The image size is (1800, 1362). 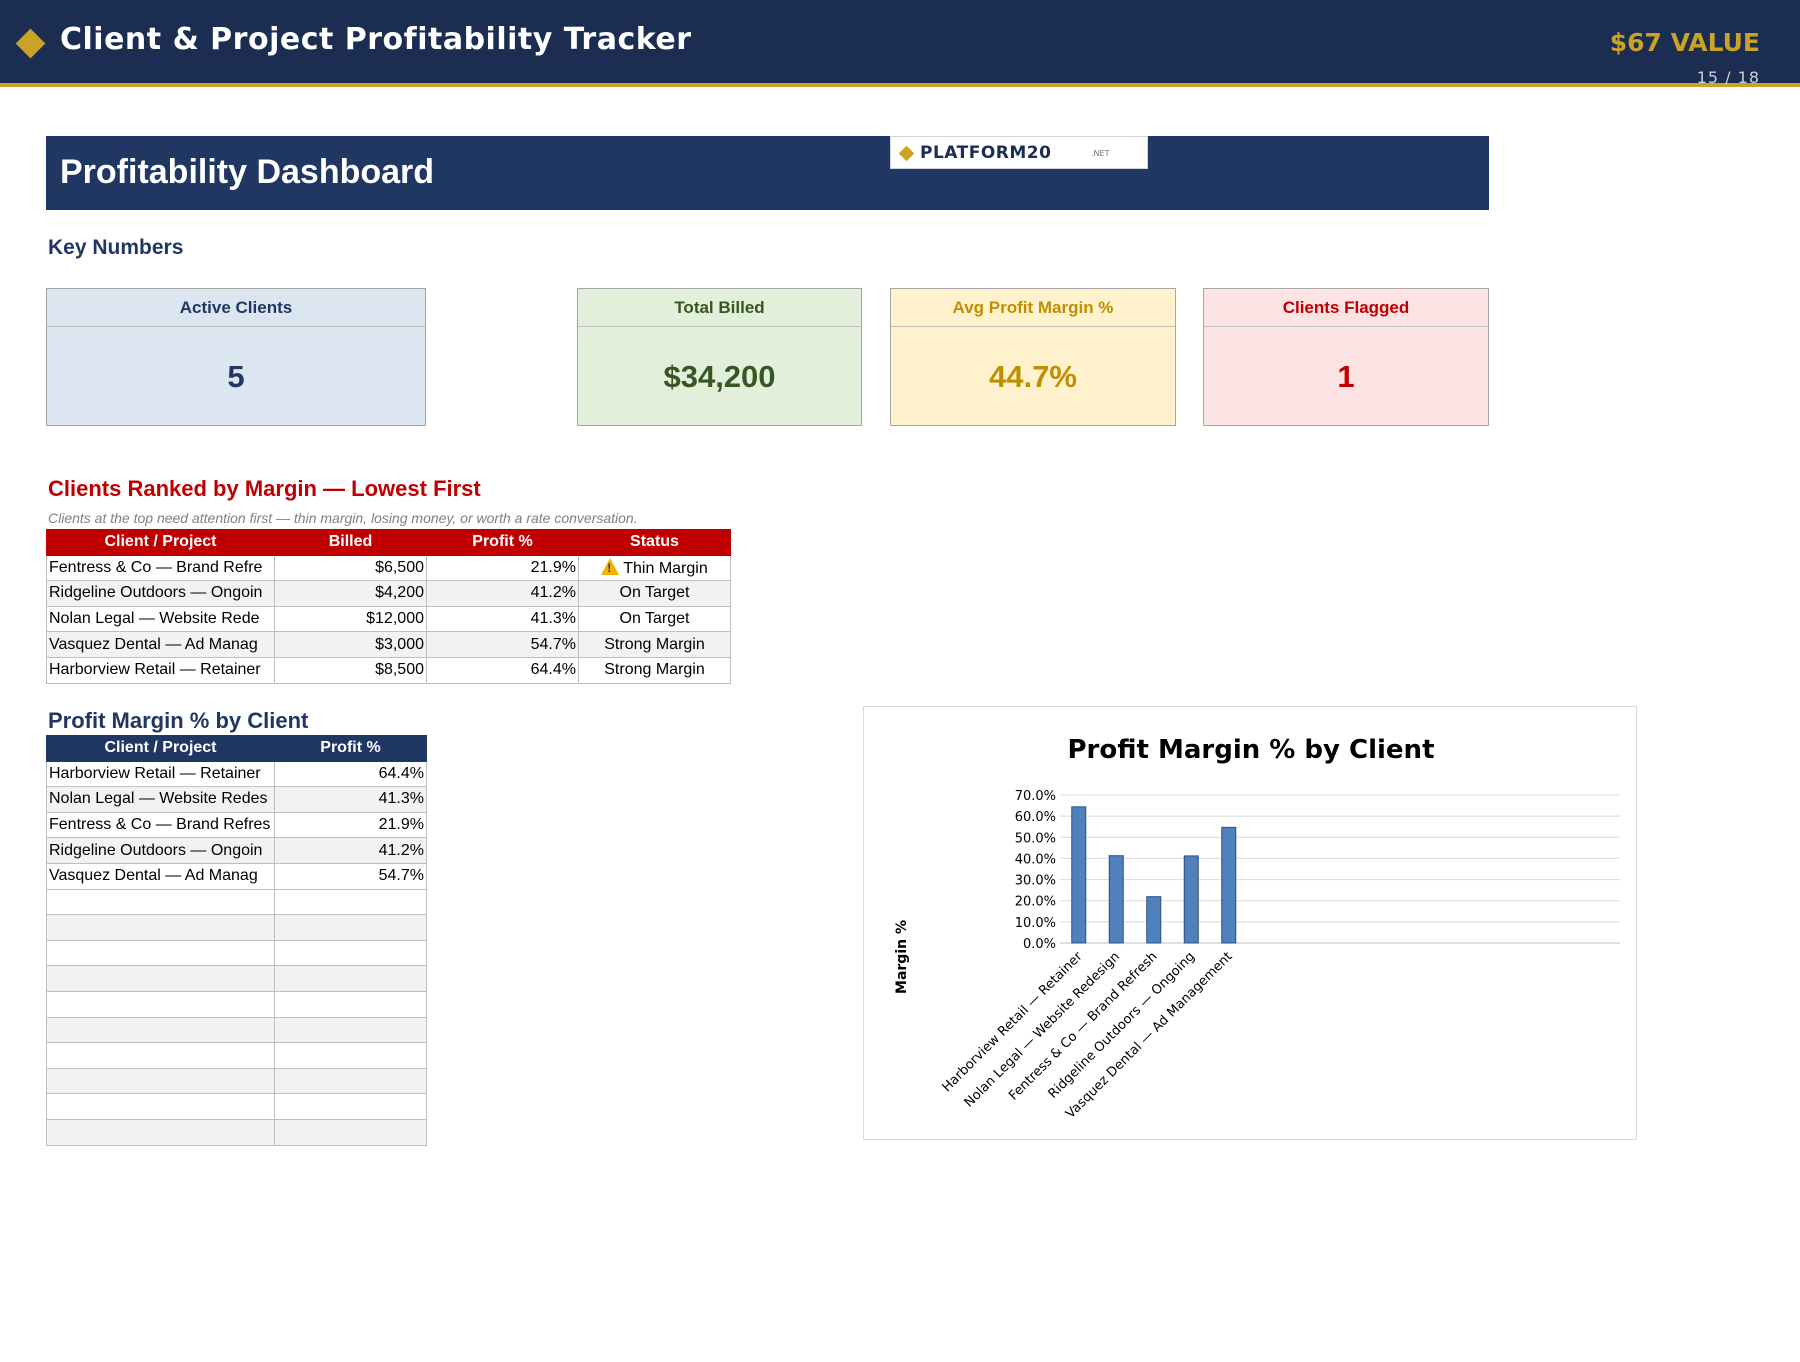 I want to click on page-title: Profitability Dashboard, so click(x=247, y=172).